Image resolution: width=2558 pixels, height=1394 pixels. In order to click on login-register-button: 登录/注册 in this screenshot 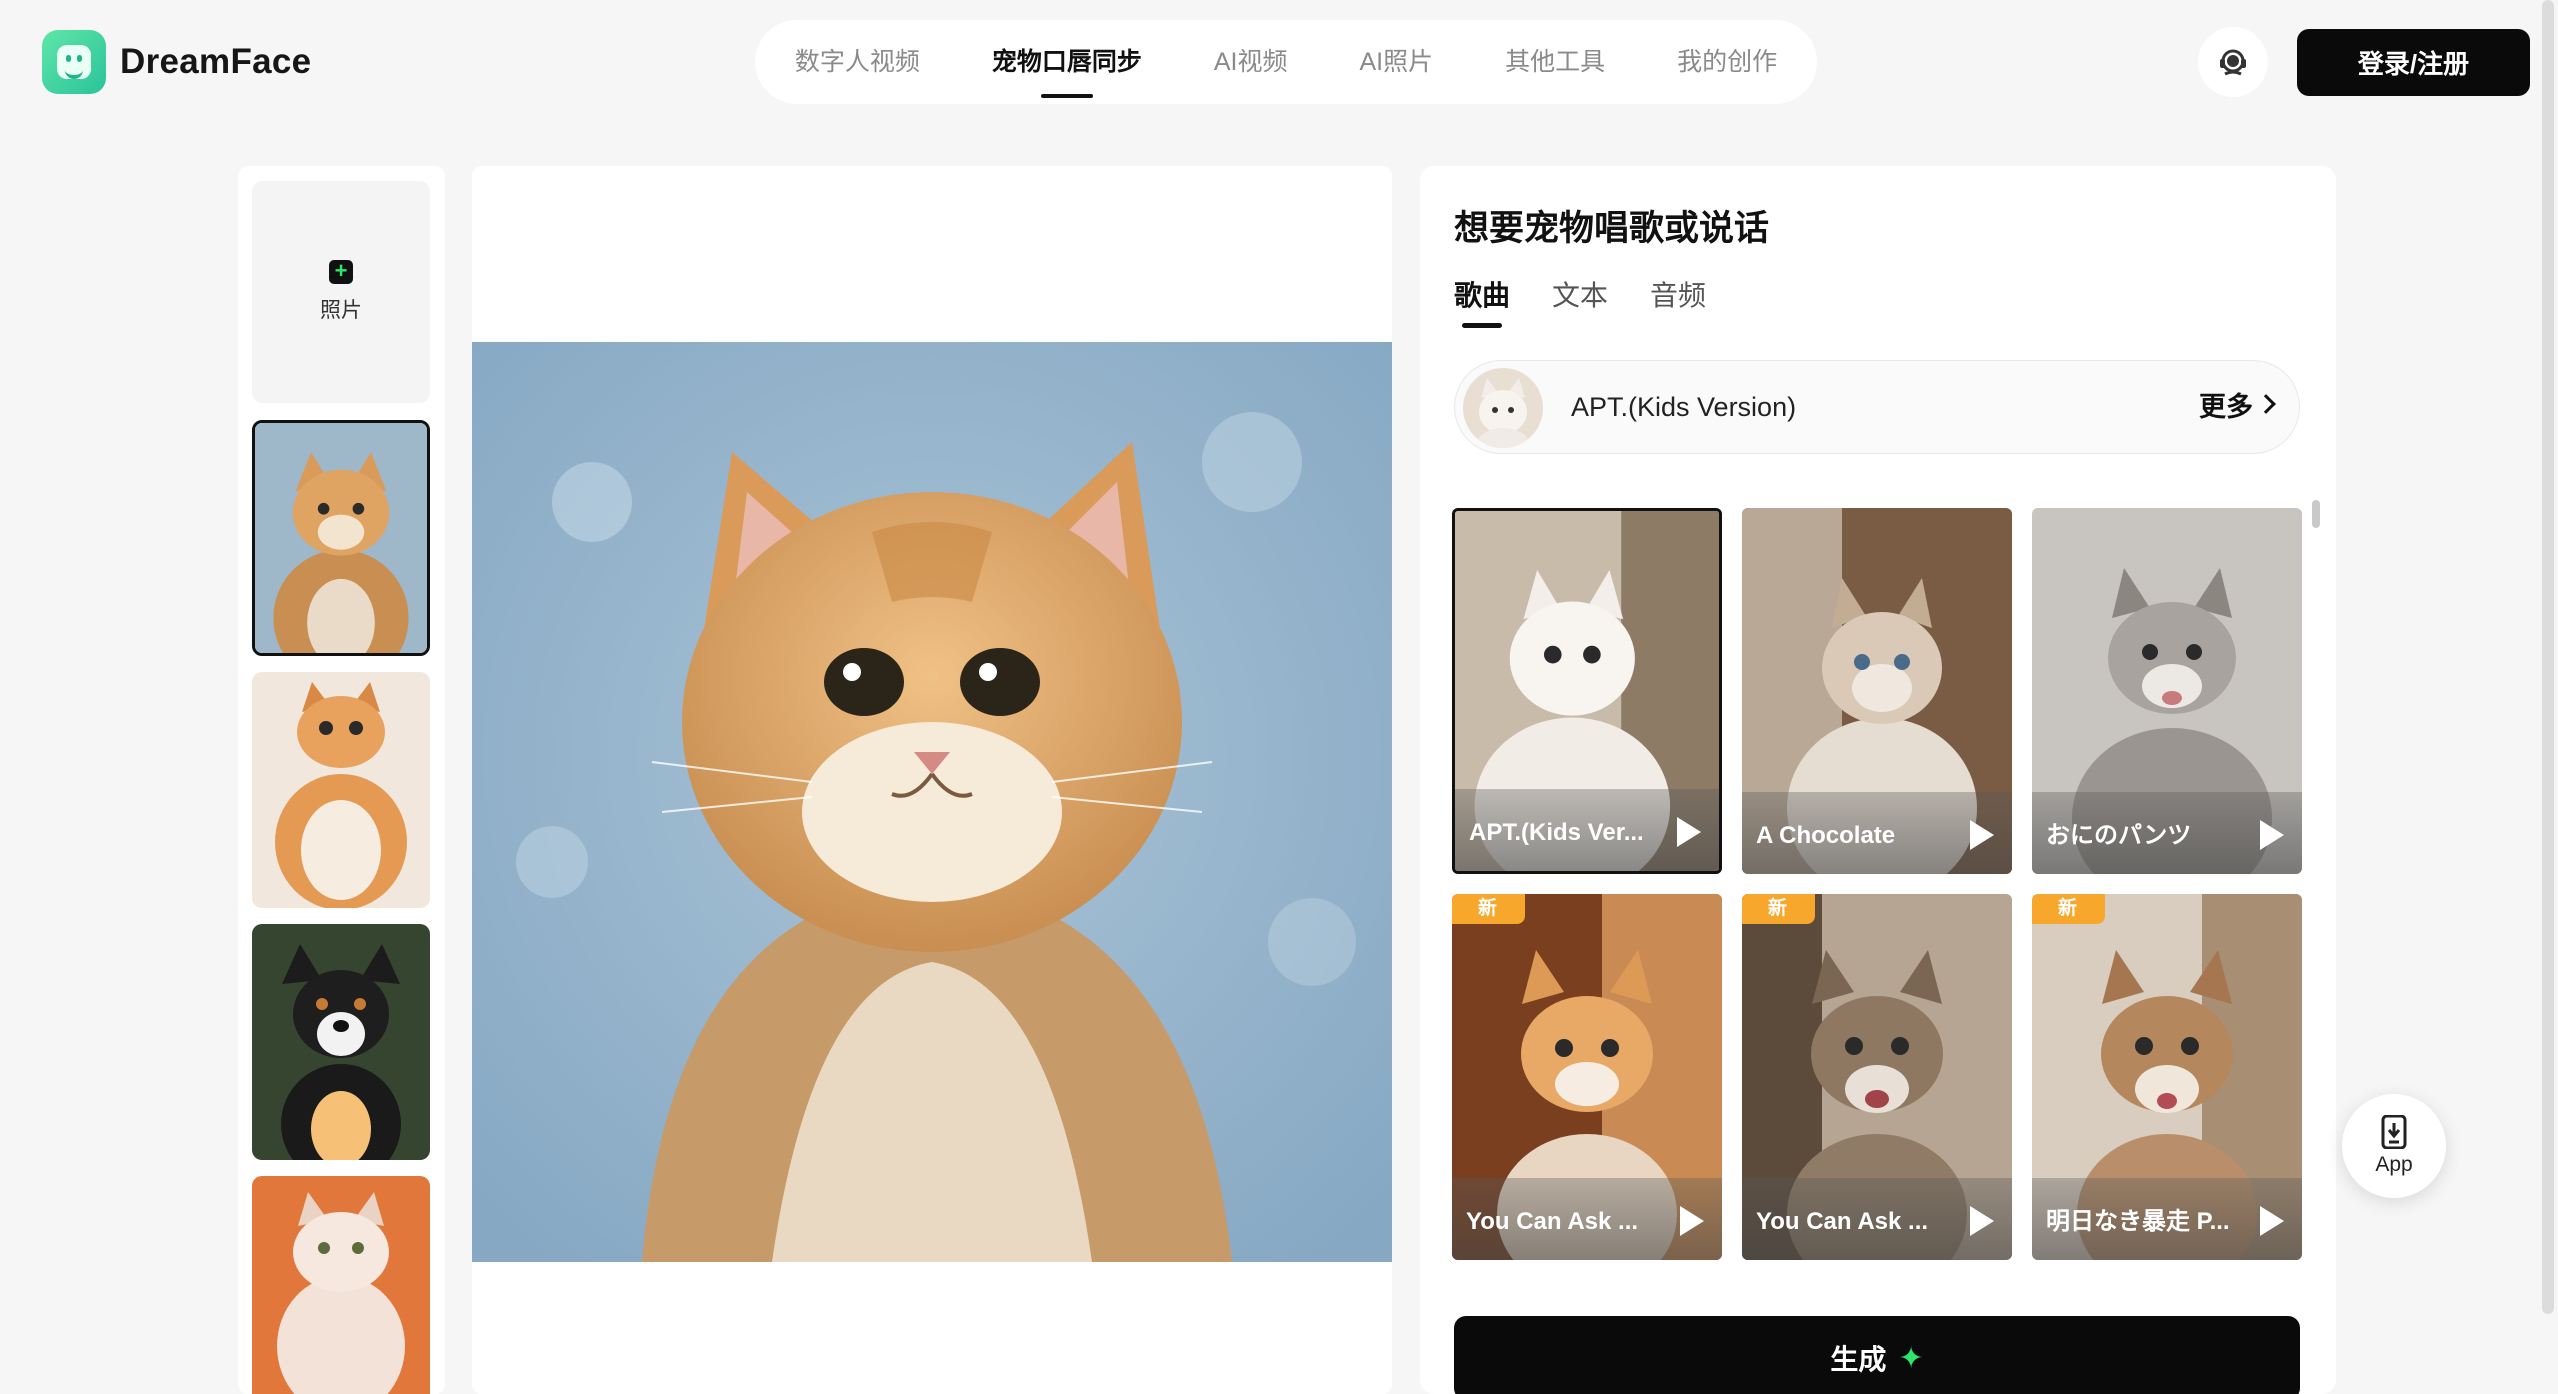, I will do `click(2413, 62)`.